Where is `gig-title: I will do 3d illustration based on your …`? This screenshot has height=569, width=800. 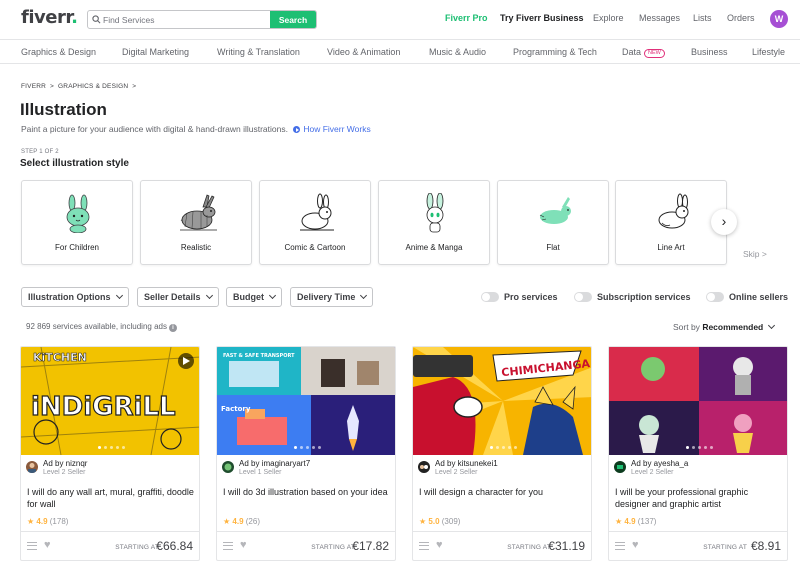
gig-title: I will do 3d illustration based on your … is located at coordinates (307, 492).